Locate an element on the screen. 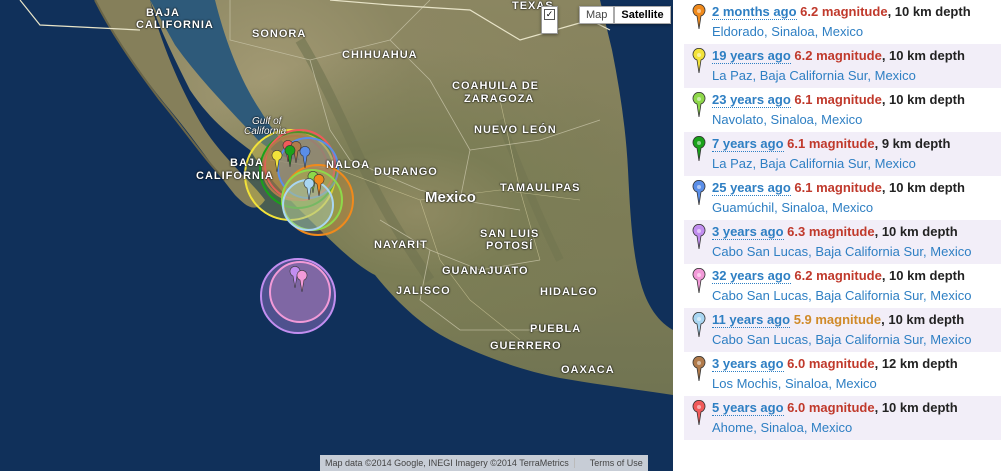  earthquake-summary: 32 years ago 6.2 magnitude, 10 km depth is located at coordinates (856, 276).